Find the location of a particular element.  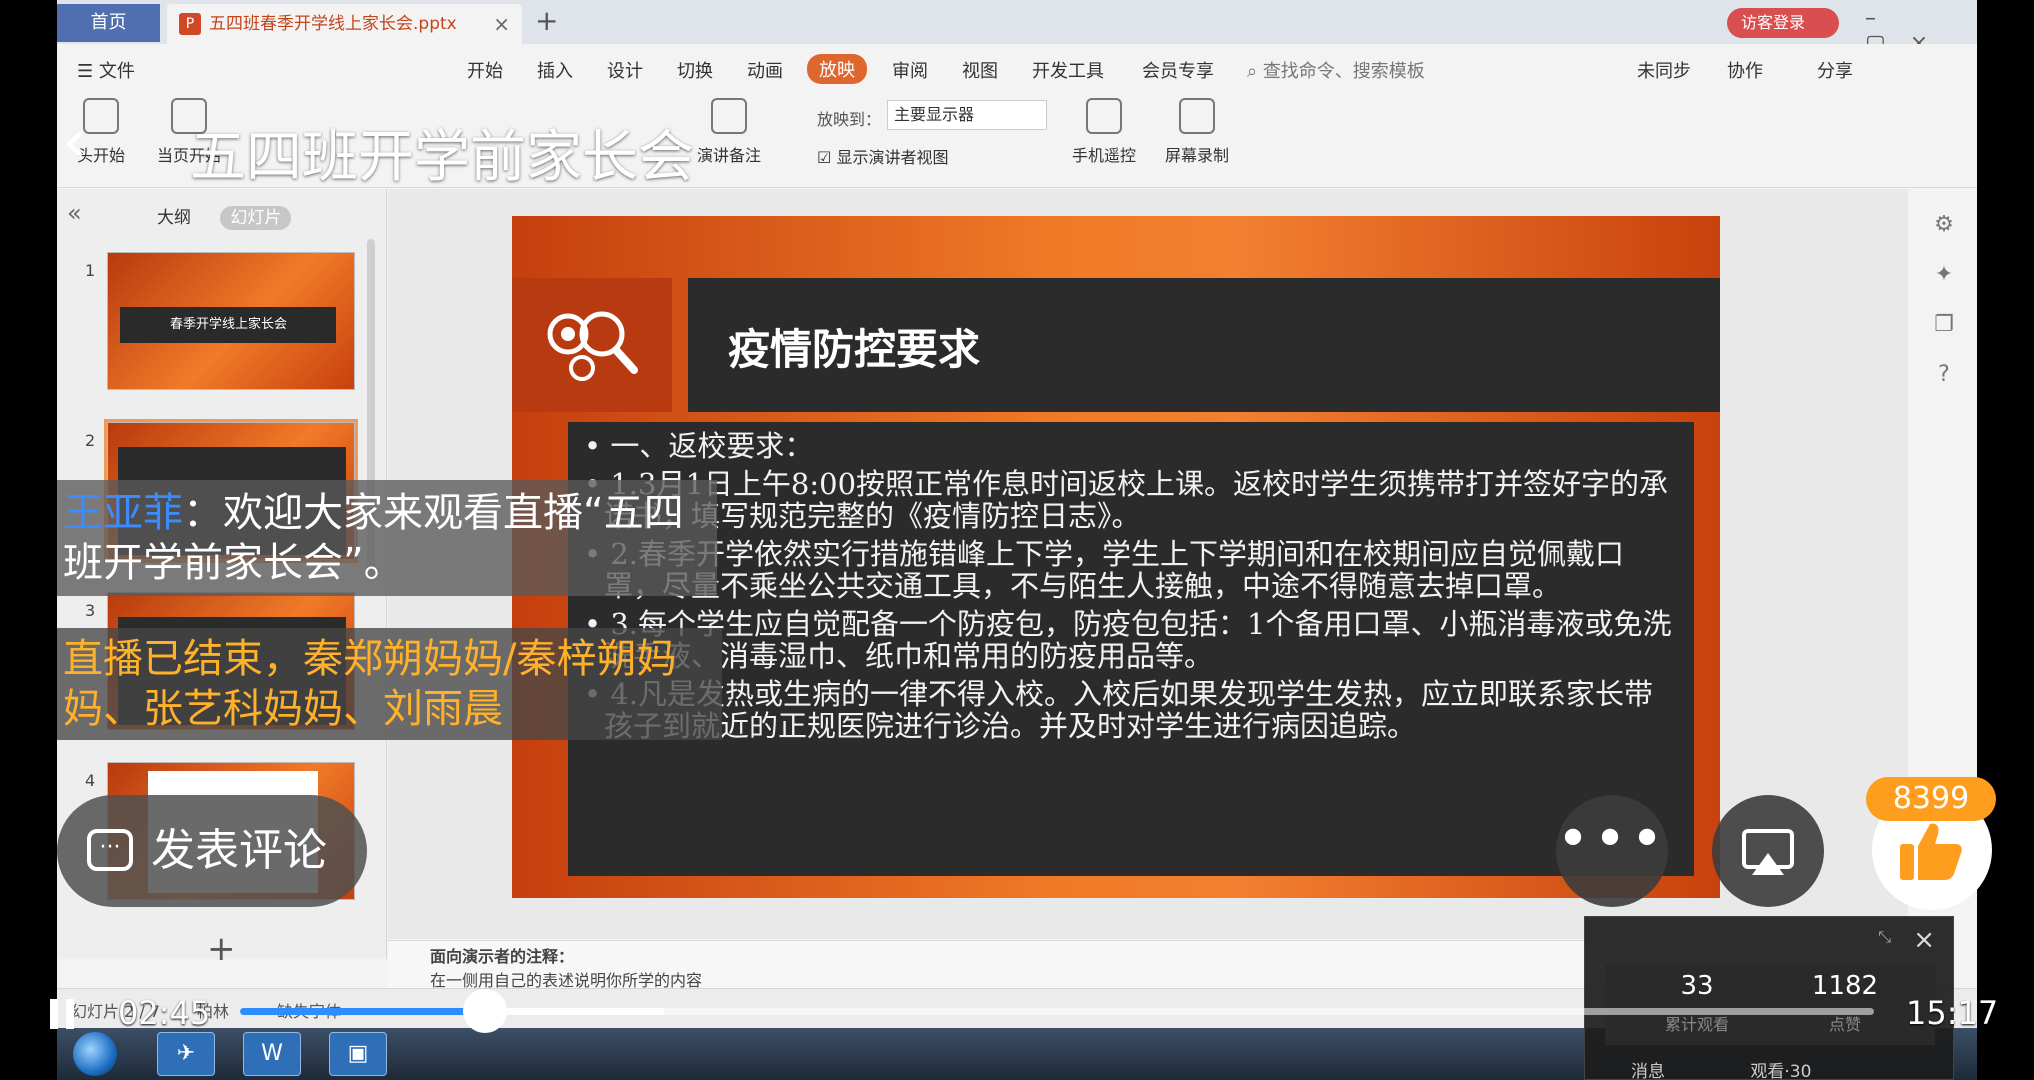

taskbar-app-icon: ✈ is located at coordinates (186, 1054).